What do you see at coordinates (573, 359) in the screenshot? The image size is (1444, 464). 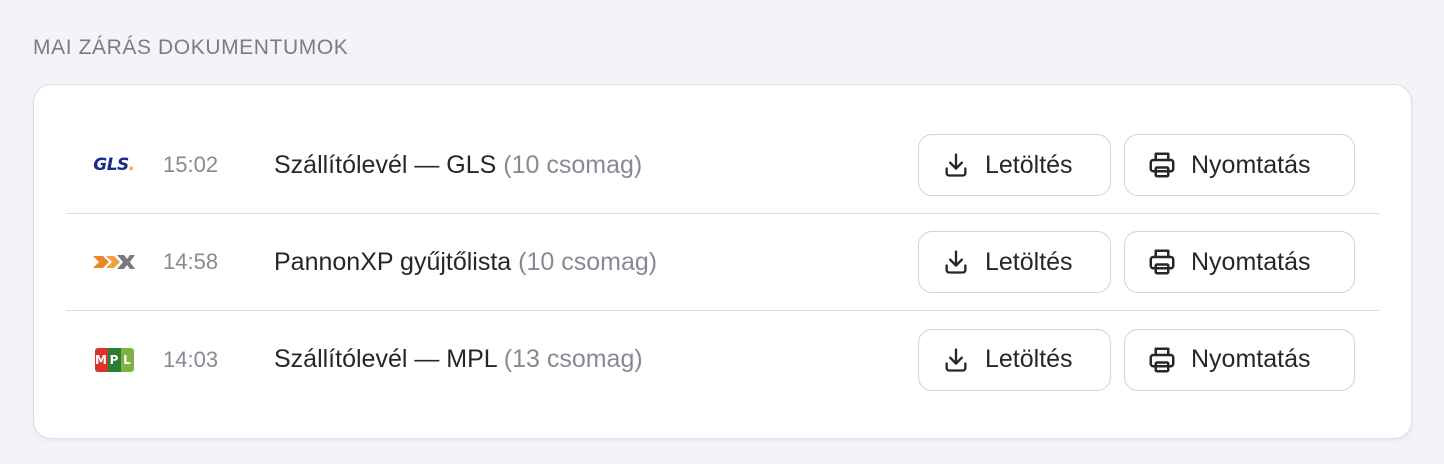 I see `package-count: (13 csomag)` at bounding box center [573, 359].